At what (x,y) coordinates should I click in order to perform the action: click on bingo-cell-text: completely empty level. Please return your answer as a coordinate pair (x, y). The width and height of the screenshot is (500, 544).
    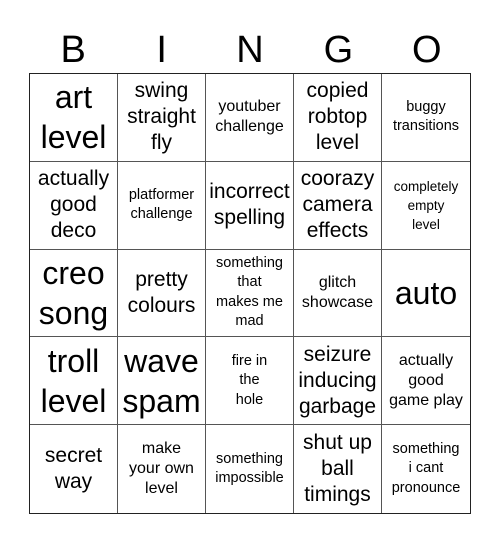
    Looking at the image, I should click on (426, 205).